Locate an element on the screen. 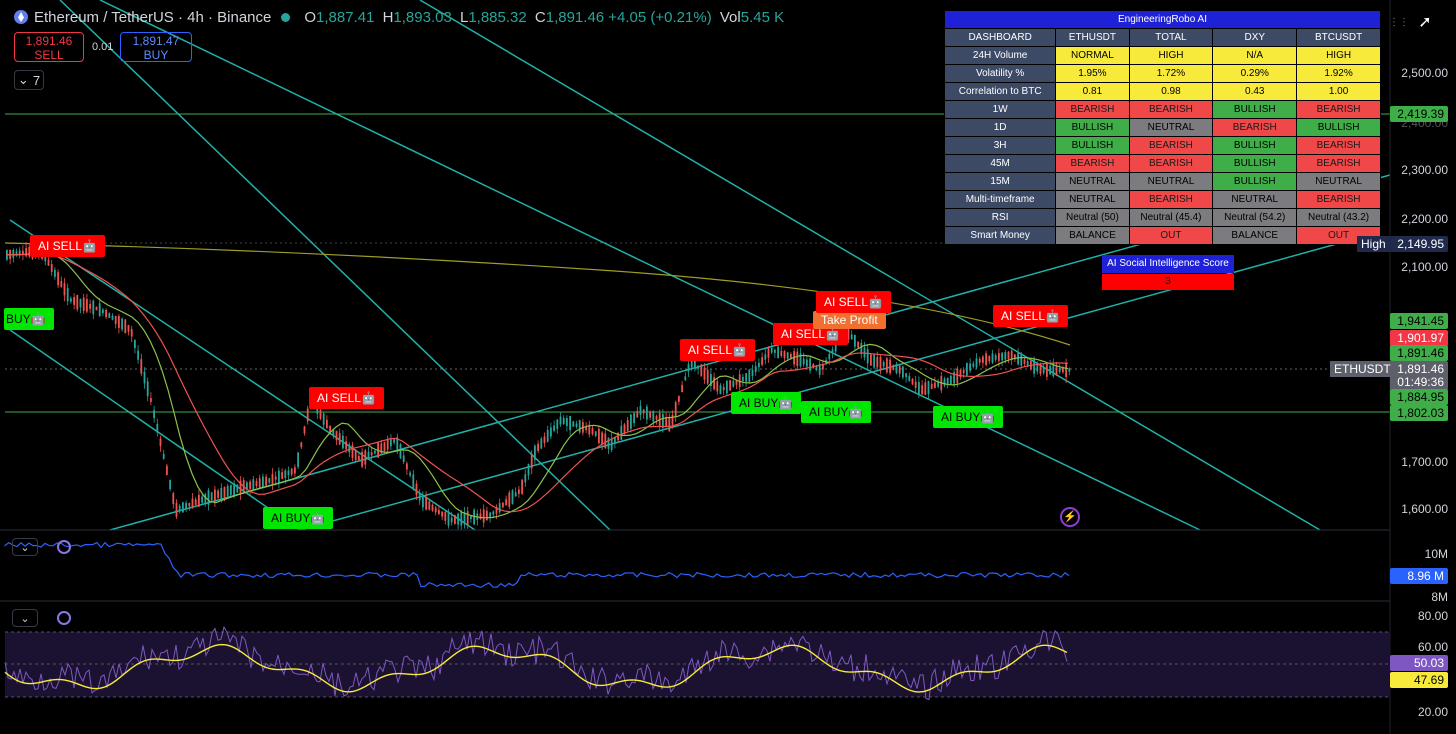  symbol-title: Ethereum / TetherUS · 4h · Binance is located at coordinates (152, 17).